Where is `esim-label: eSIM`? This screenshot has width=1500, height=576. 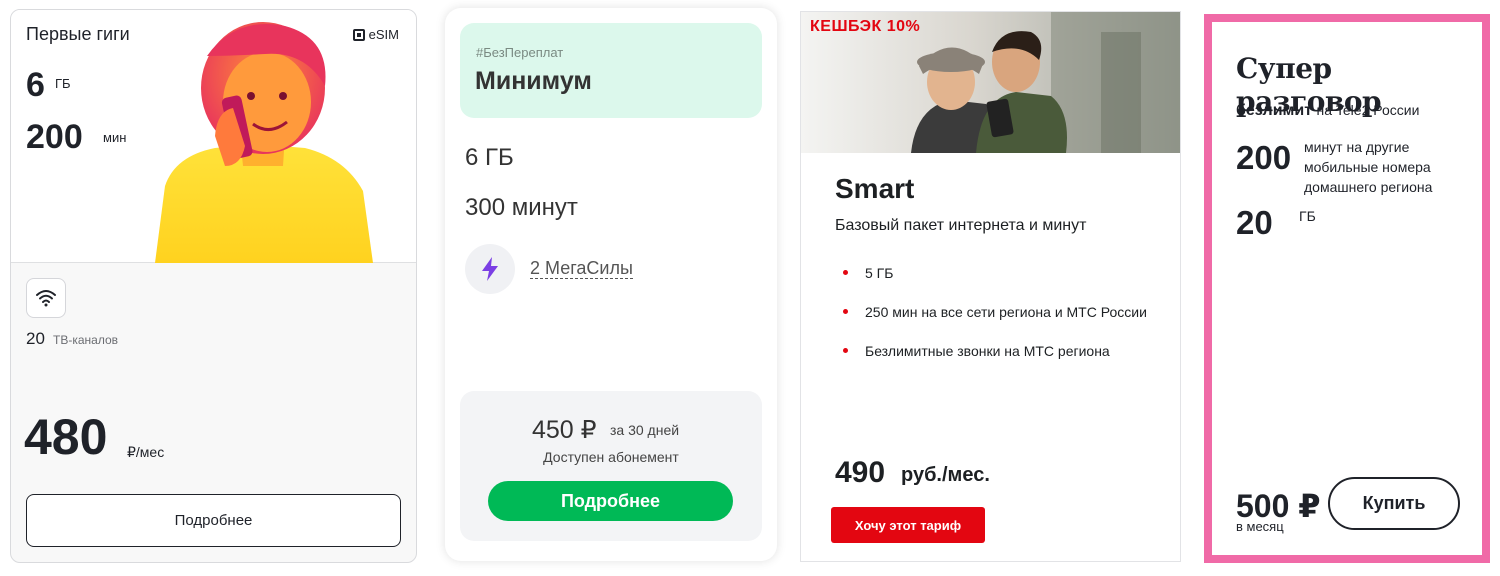
esim-label: eSIM is located at coordinates (383, 34).